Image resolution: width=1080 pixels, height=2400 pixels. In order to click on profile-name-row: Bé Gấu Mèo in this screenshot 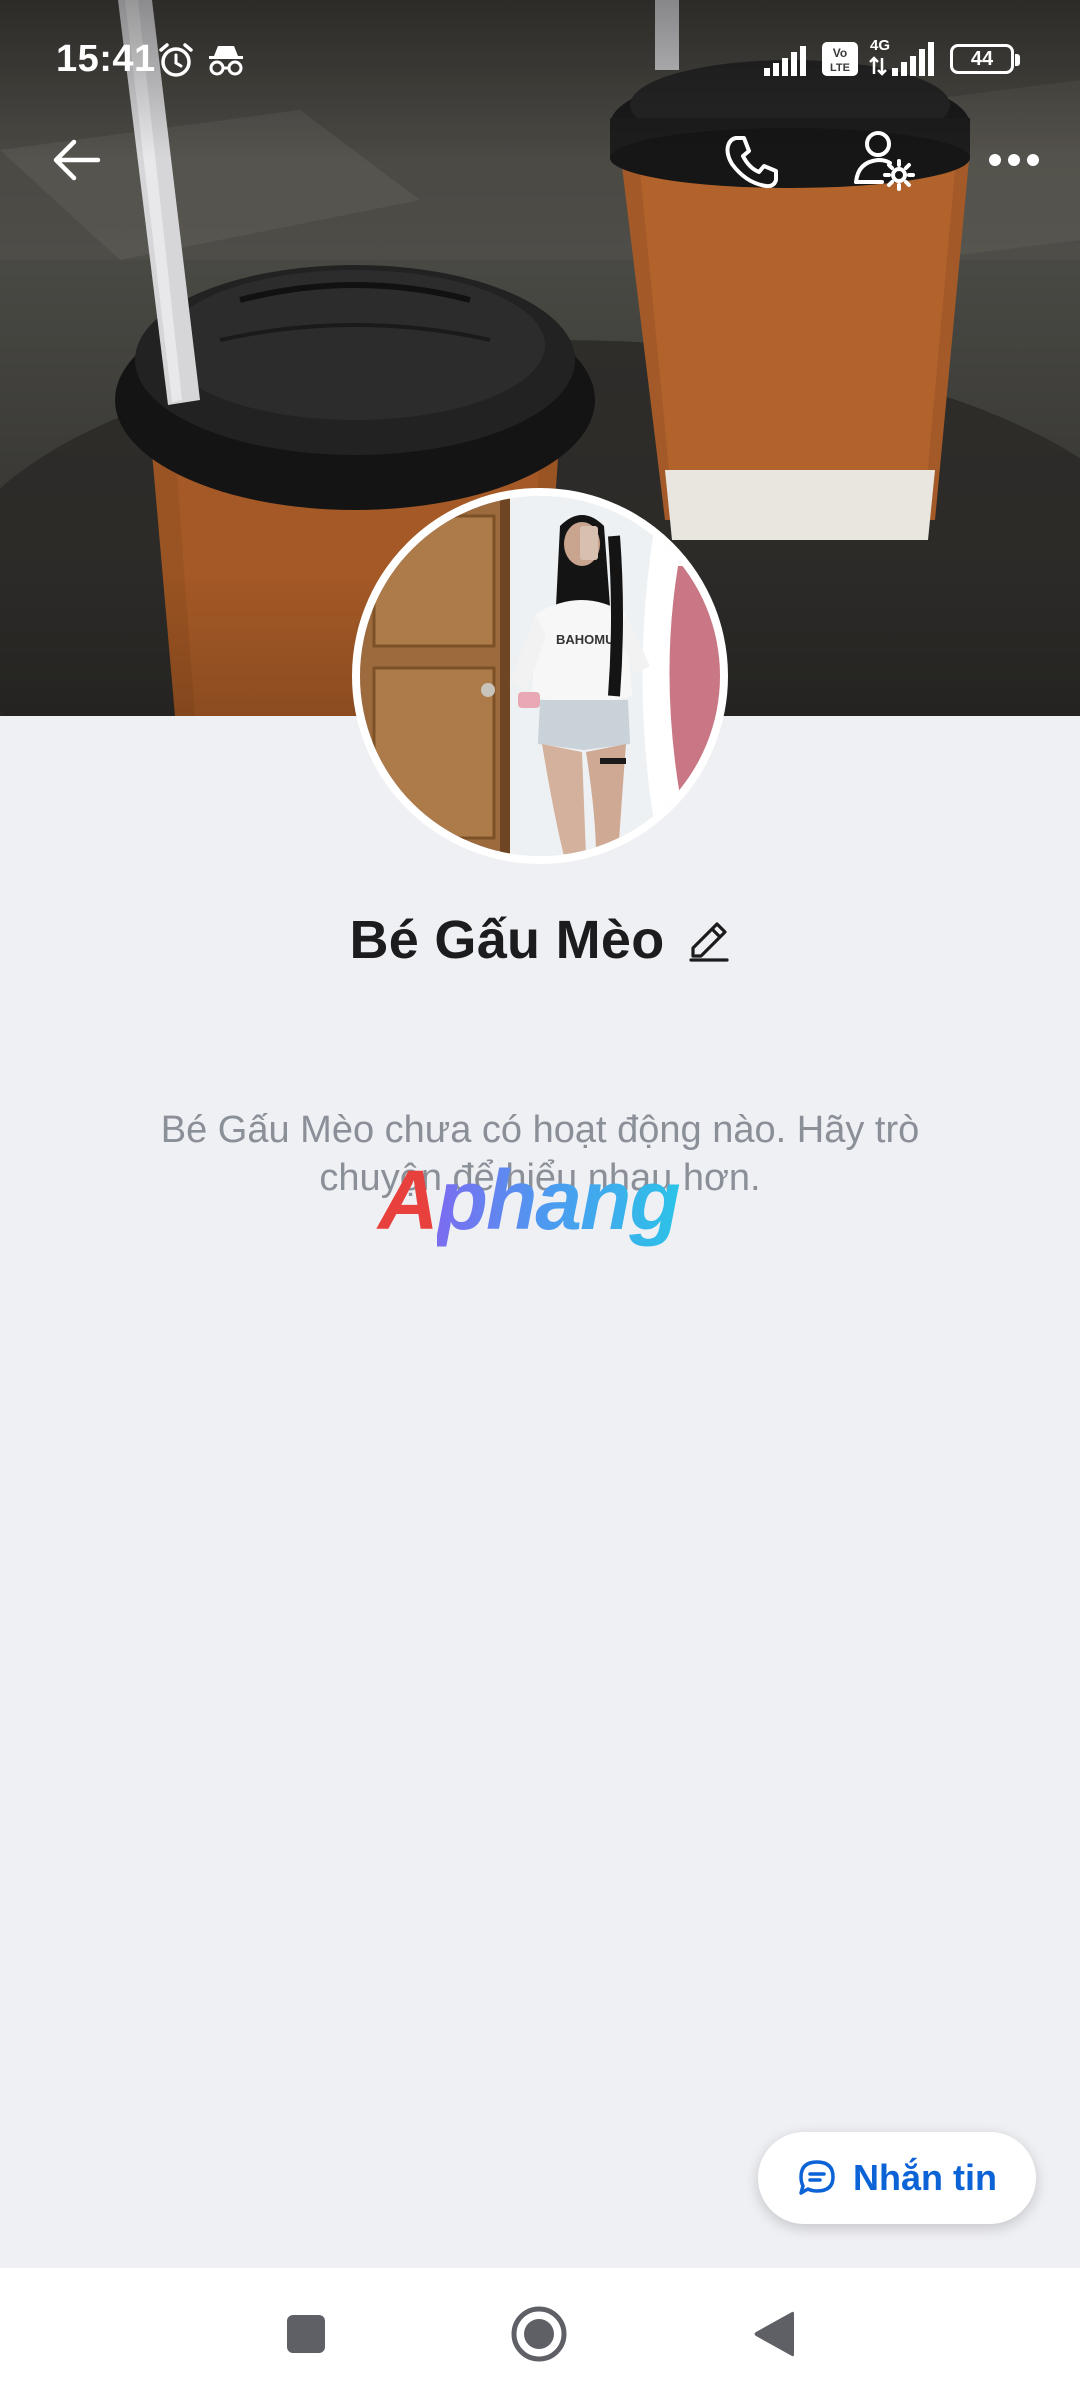, I will do `click(540, 940)`.